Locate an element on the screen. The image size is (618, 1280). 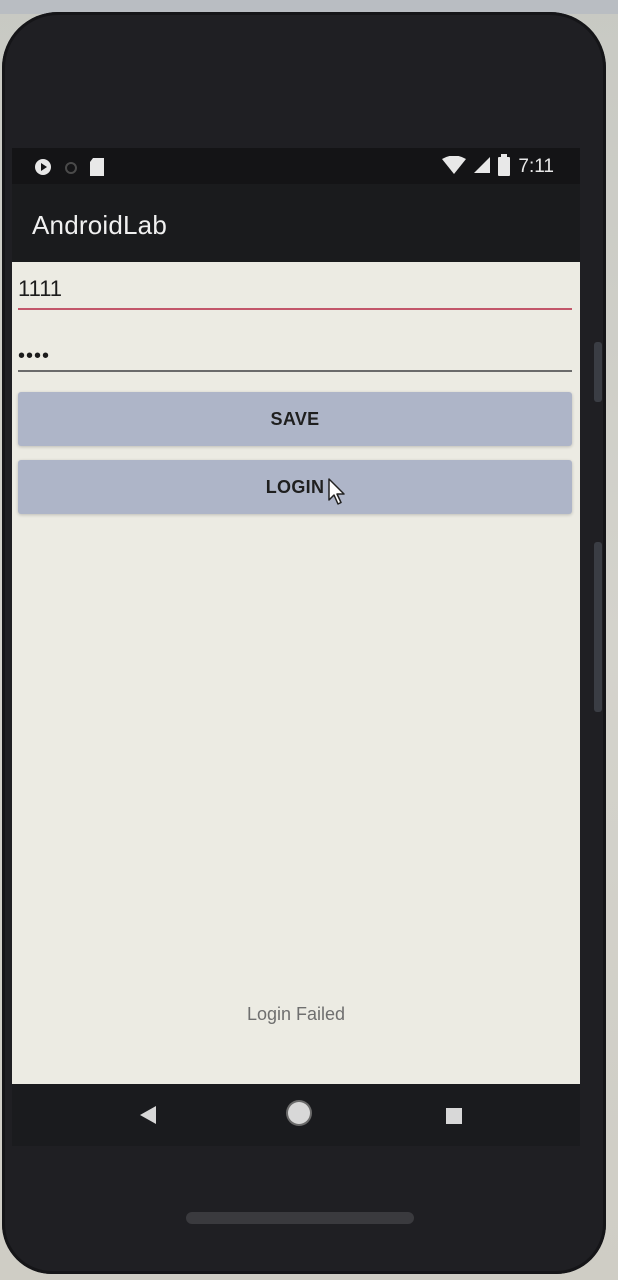
power-button is located at coordinates (598, 627).